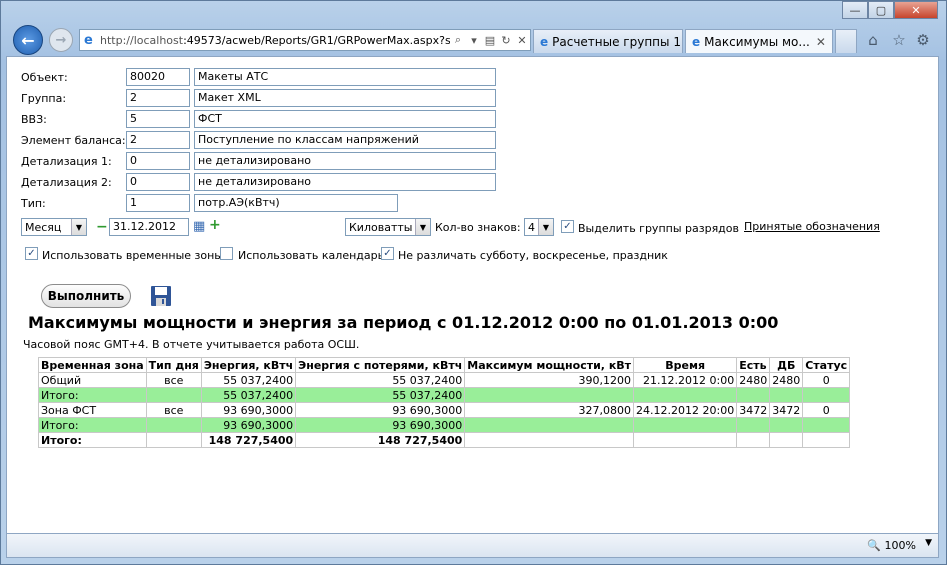 The width and height of the screenshot is (947, 565). Describe the element at coordinates (258, 182) in the screenshot. I see `form-row-detail2: Детализация 2: 0 не детализировано` at that location.